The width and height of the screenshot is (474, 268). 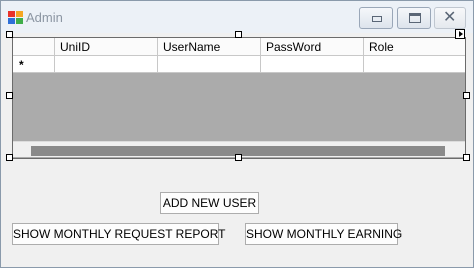 What do you see at coordinates (118, 234) in the screenshot?
I see `show-monthly-request-report-button: SHOW MONTHLY REQUEST REPORT` at bounding box center [118, 234].